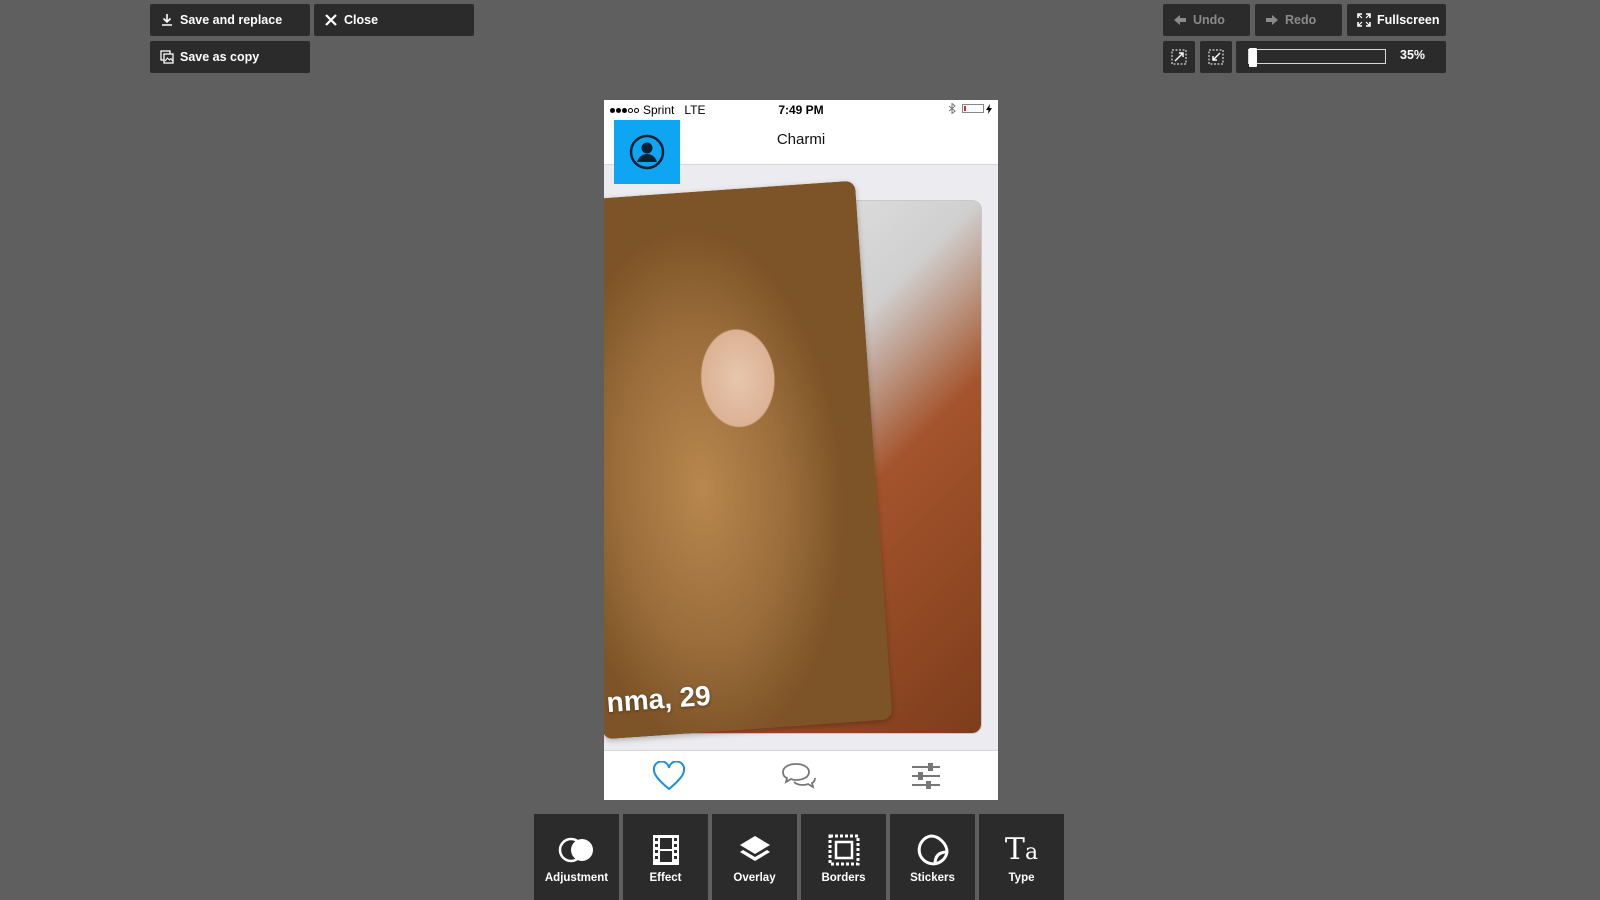 The image size is (1600, 900). Describe the element at coordinates (220, 57) in the screenshot. I see `save-as-copy-label: Save as copy` at that location.